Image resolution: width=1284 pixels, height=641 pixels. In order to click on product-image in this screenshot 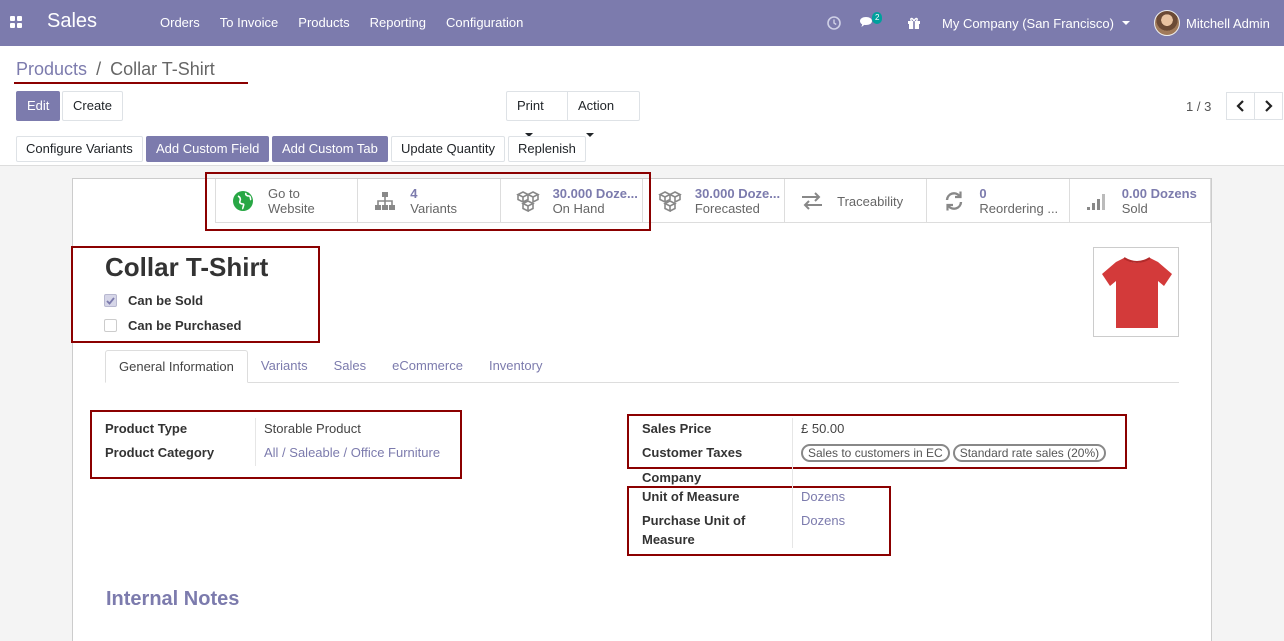, I will do `click(1136, 292)`.